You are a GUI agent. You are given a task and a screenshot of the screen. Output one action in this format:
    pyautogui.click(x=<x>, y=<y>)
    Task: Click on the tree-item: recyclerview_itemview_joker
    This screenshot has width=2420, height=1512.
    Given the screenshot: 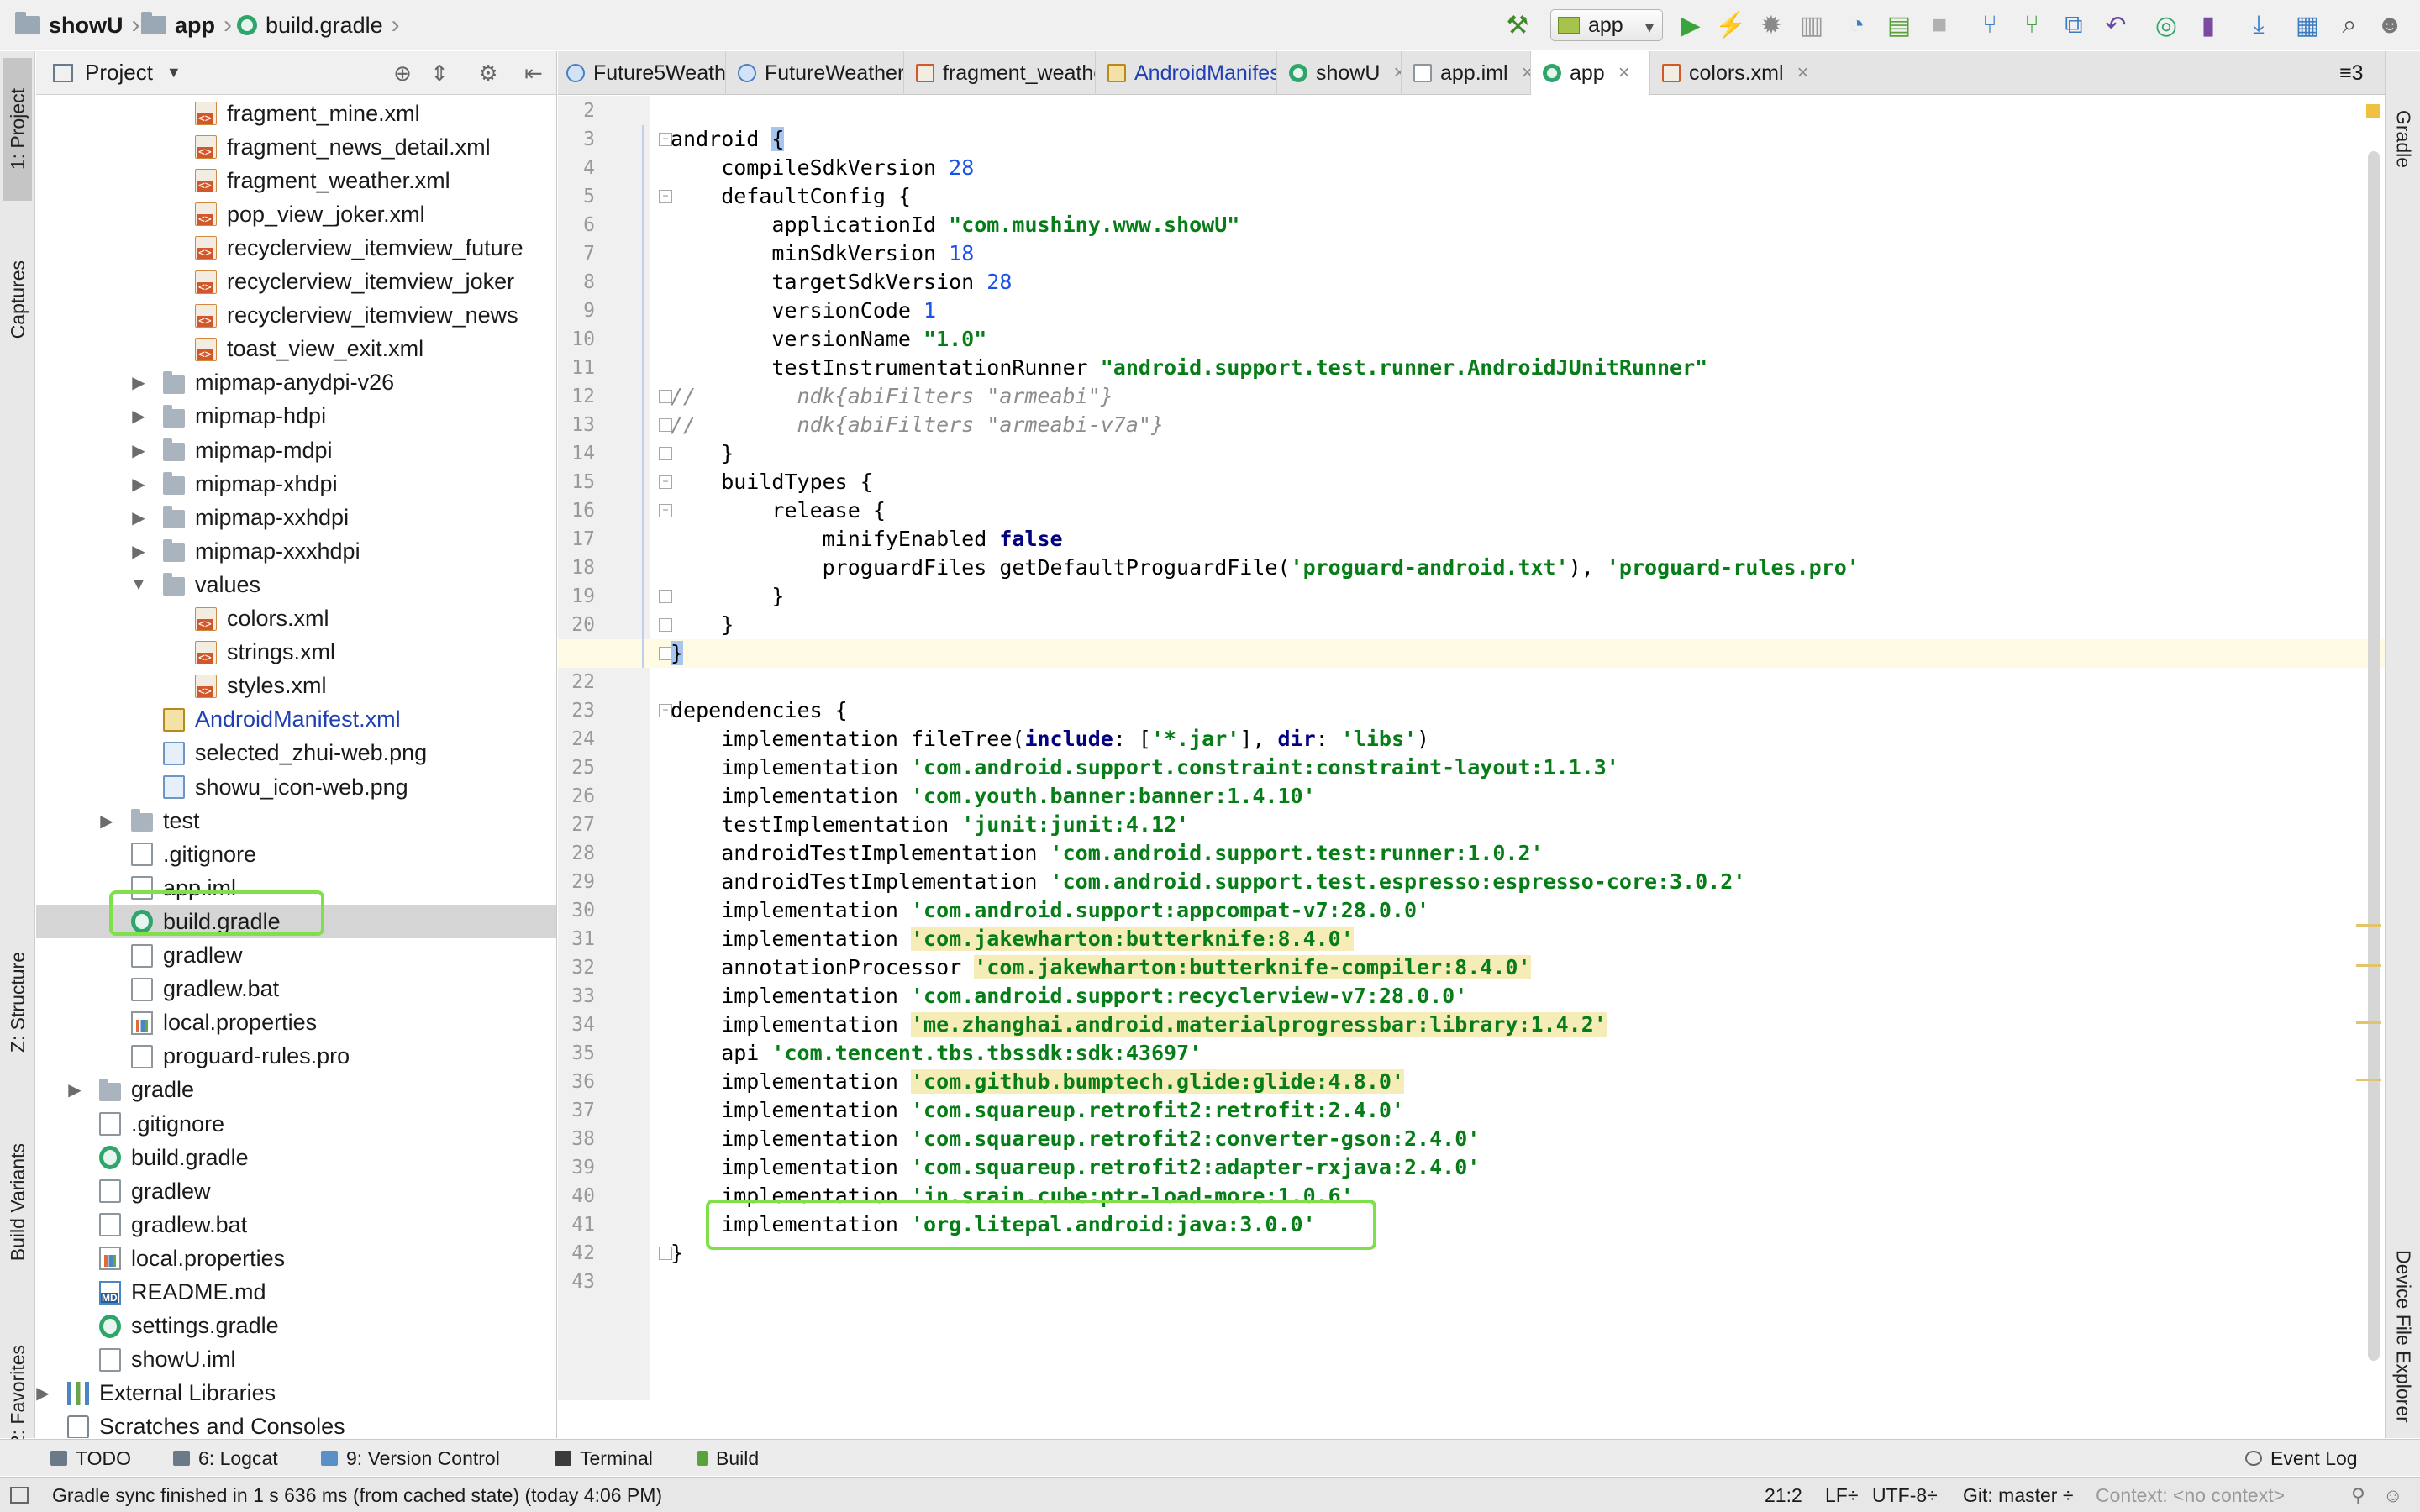 What is the action you would take?
    pyautogui.click(x=296, y=282)
    